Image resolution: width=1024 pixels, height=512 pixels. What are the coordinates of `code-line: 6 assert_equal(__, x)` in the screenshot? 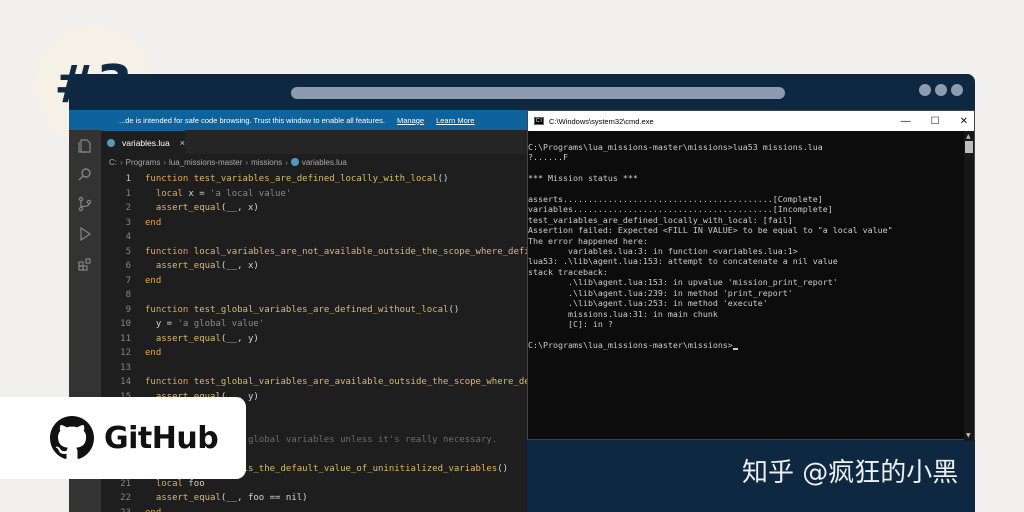 It's located at (314, 266).